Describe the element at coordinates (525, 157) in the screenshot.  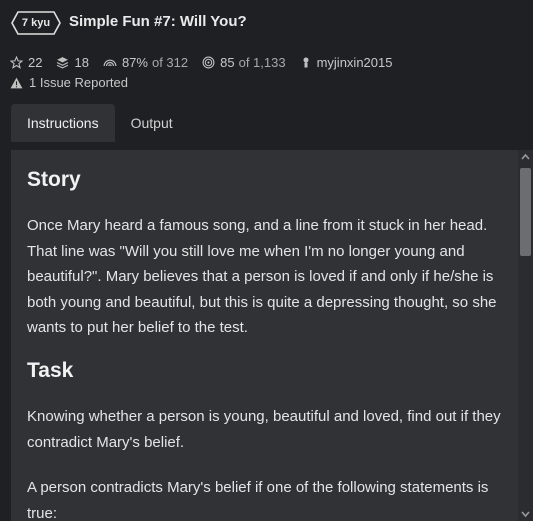
I see `chevron-up-icon` at that location.